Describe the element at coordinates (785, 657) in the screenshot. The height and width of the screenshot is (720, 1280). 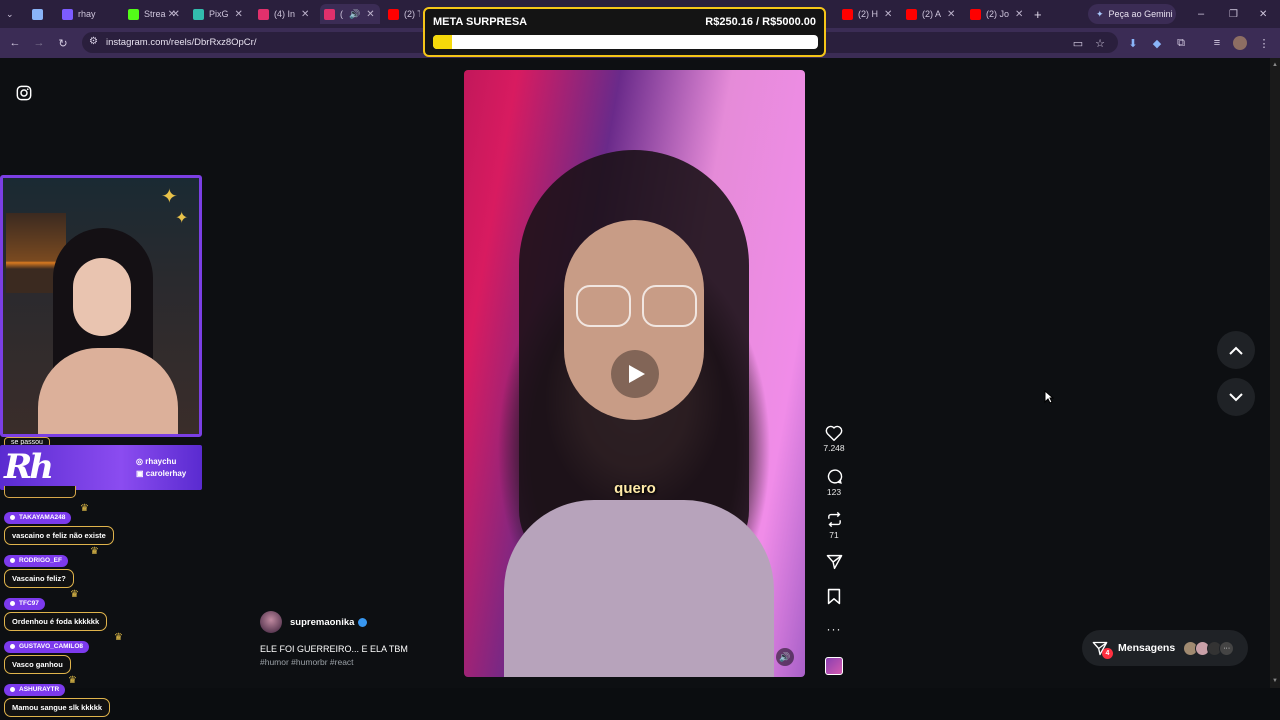
I see `volume-icon: 🔊` at that location.